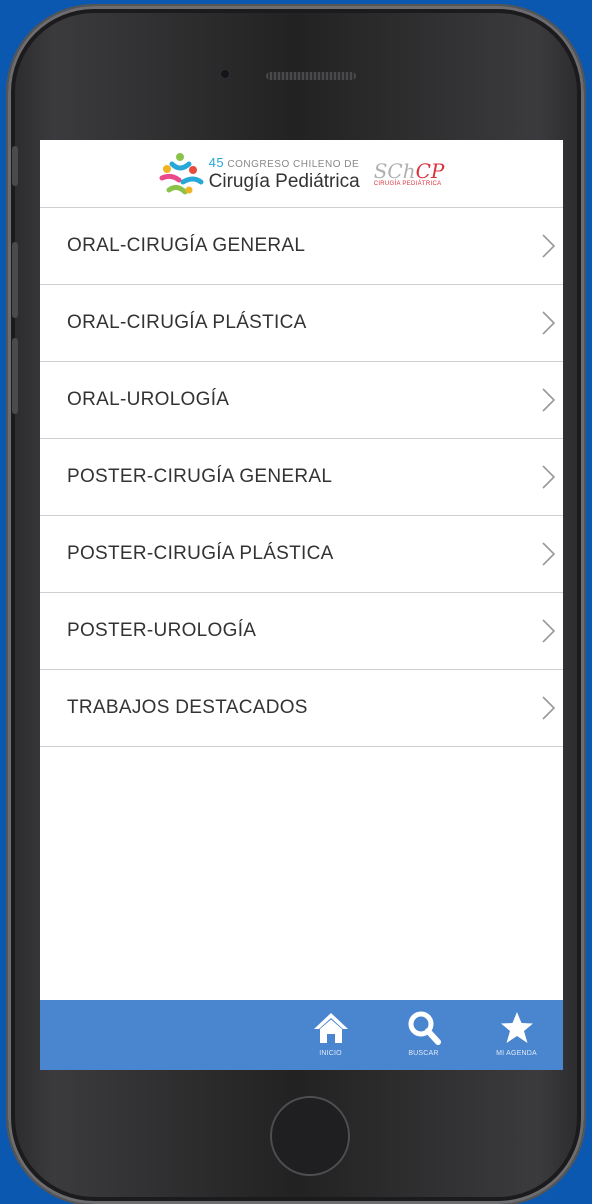 The width and height of the screenshot is (592, 1204). I want to click on home-icon, so click(330, 1028).